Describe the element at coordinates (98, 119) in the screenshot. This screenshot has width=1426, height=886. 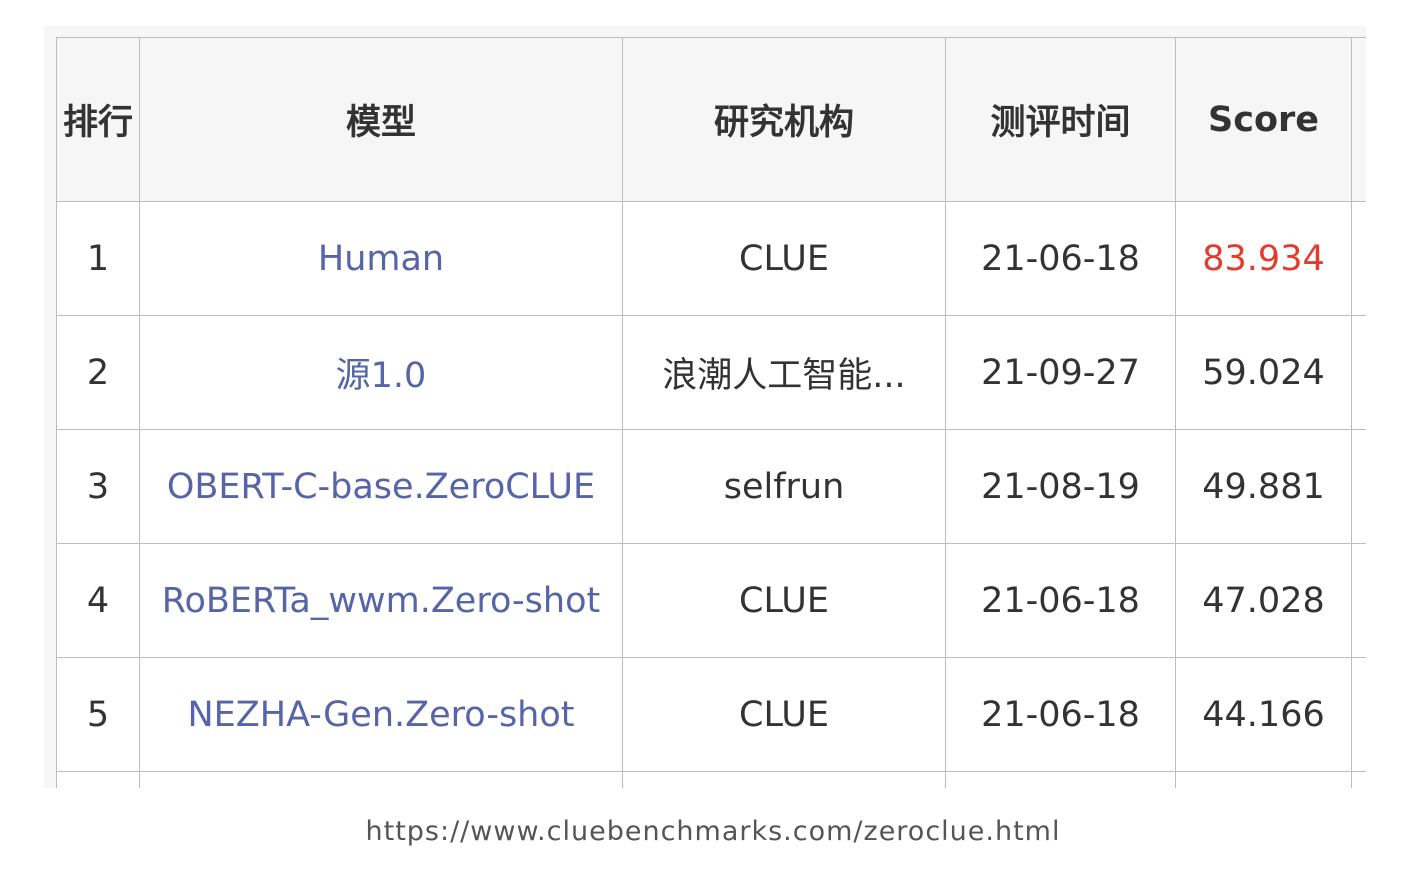
I see `column-header-rank: 排行` at that location.